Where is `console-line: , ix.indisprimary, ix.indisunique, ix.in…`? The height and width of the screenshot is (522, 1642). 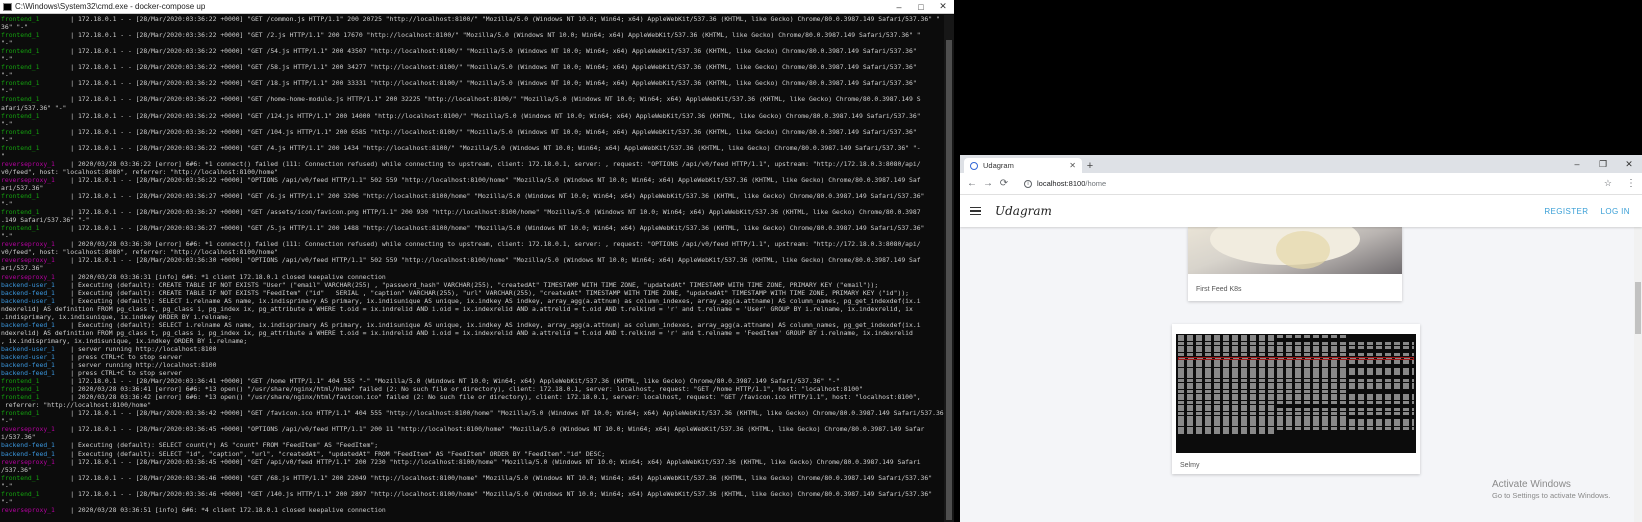 console-line: , ix.indisprimary, ix.indisunique, ix.in… is located at coordinates (472, 341).